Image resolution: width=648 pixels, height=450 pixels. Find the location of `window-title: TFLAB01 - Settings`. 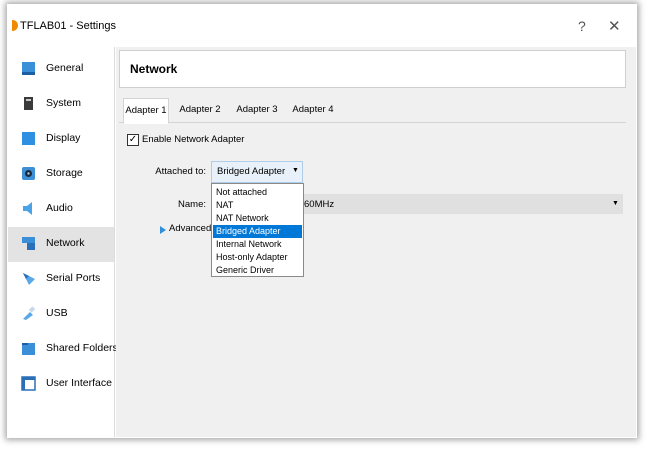

window-title: TFLAB01 - Settings is located at coordinates (68, 26).